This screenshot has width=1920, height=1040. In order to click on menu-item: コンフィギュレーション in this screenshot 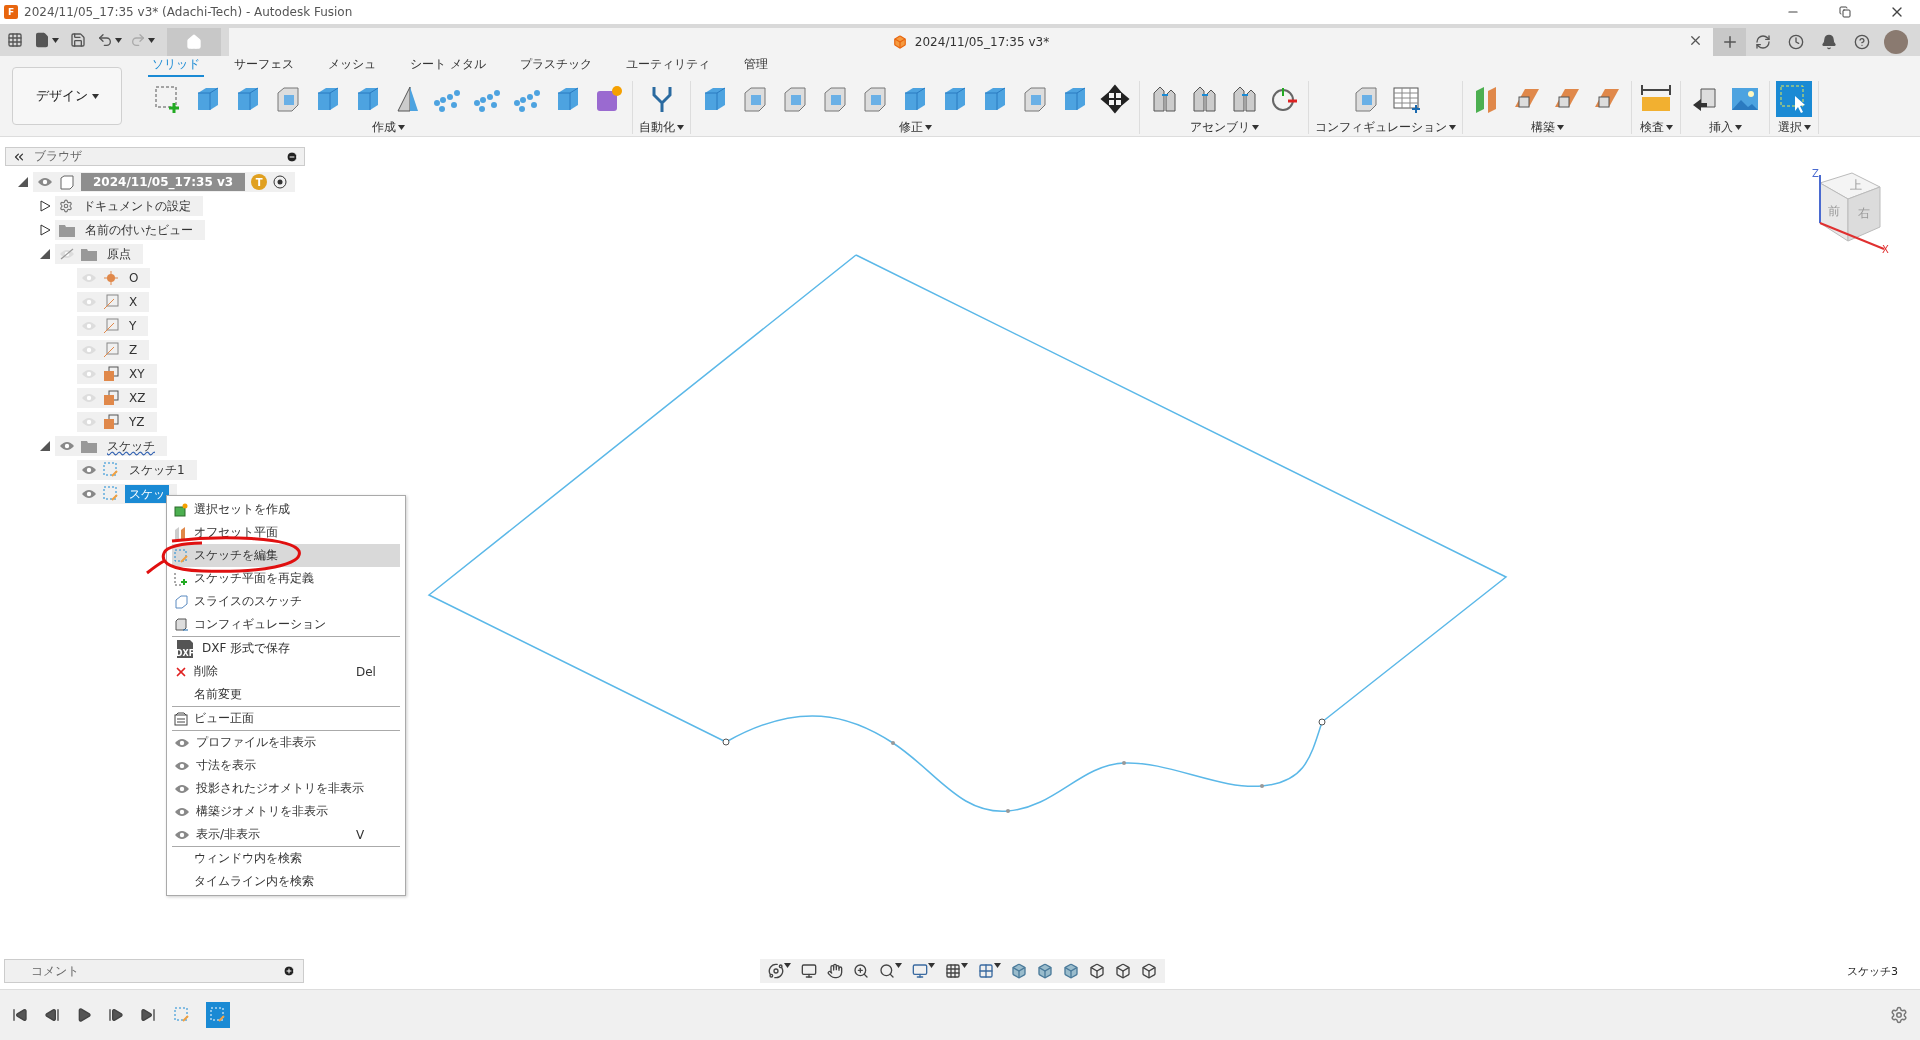, I will do `click(286, 624)`.